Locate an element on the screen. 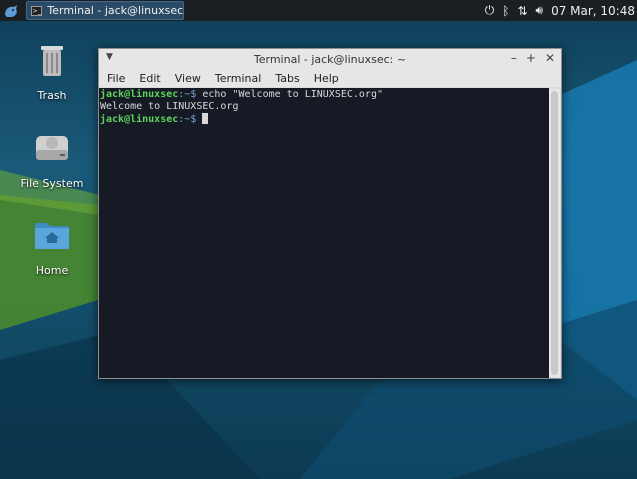 The image size is (637, 479). maximize-icon: + is located at coordinates (531, 58).